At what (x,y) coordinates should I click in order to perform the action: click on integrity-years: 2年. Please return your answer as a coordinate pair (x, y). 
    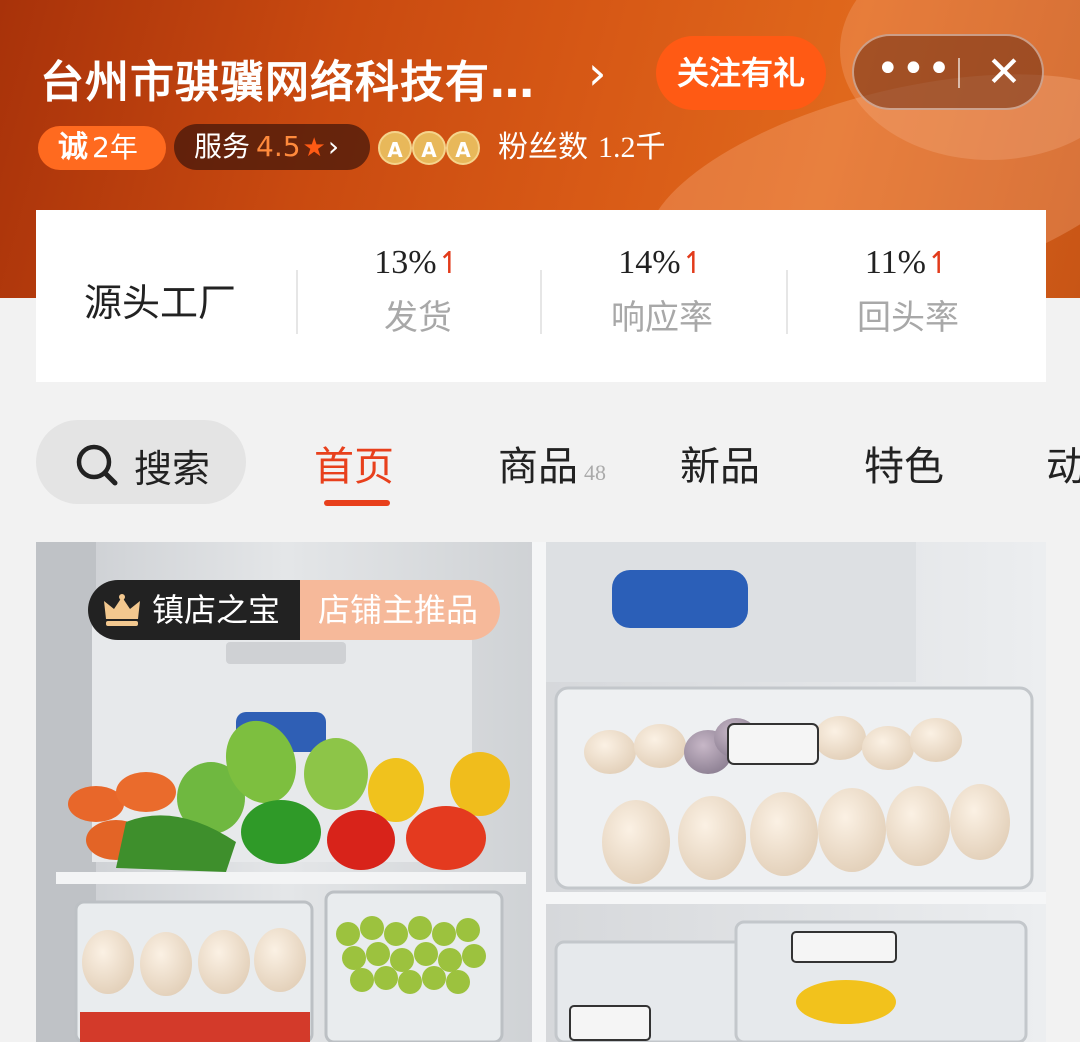
    Looking at the image, I should click on (115, 147).